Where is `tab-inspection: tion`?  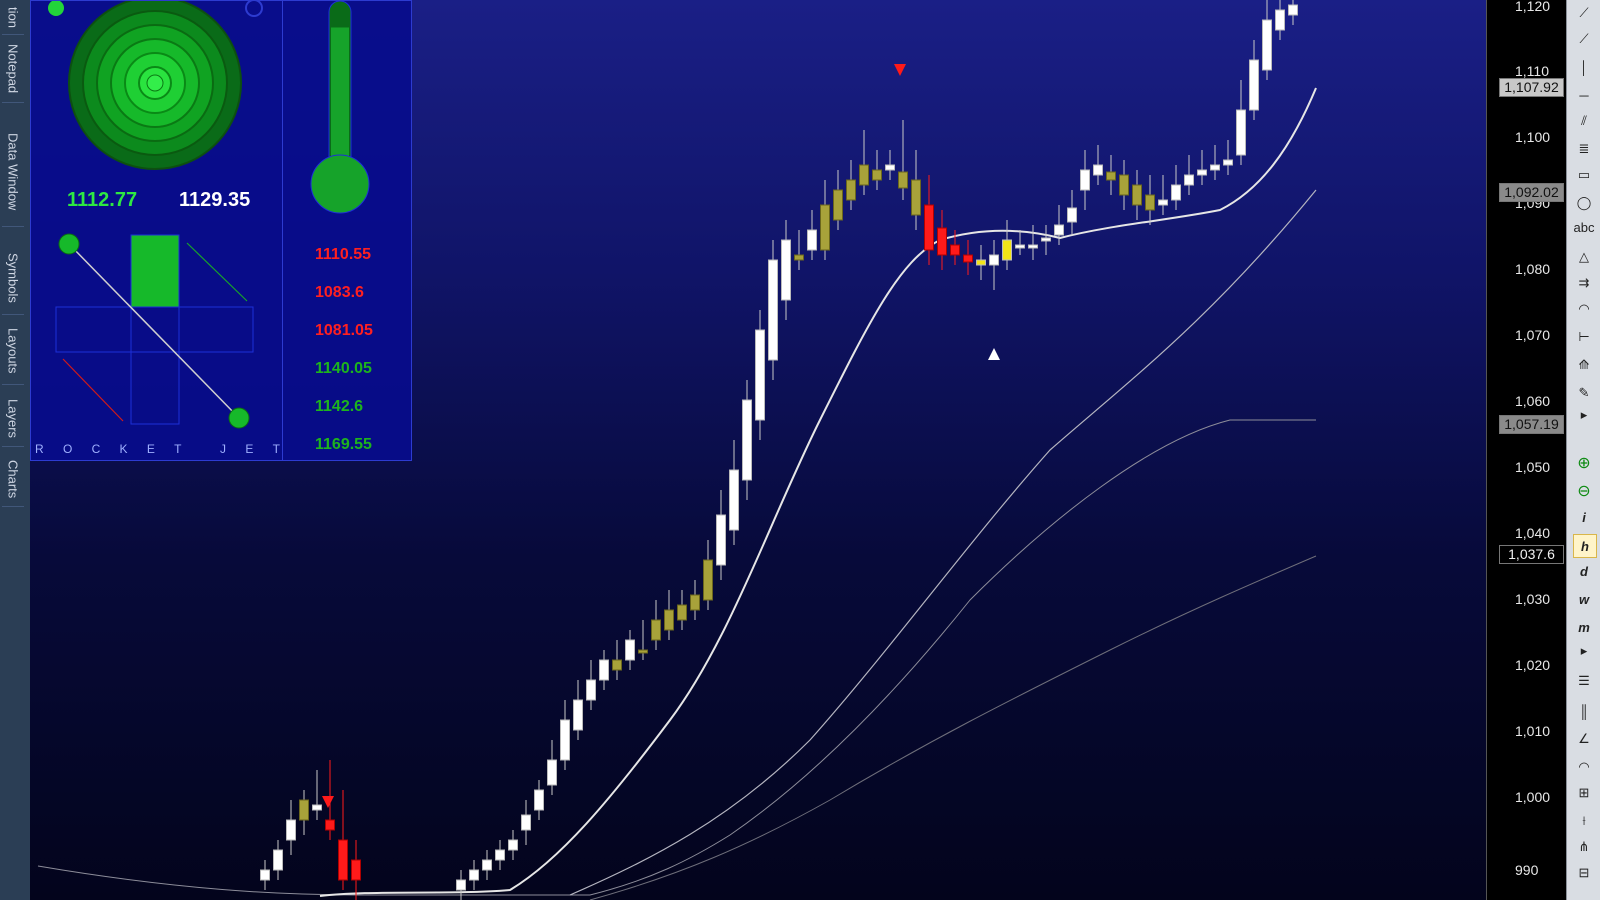
tab-inspection: tion is located at coordinates (13, 17).